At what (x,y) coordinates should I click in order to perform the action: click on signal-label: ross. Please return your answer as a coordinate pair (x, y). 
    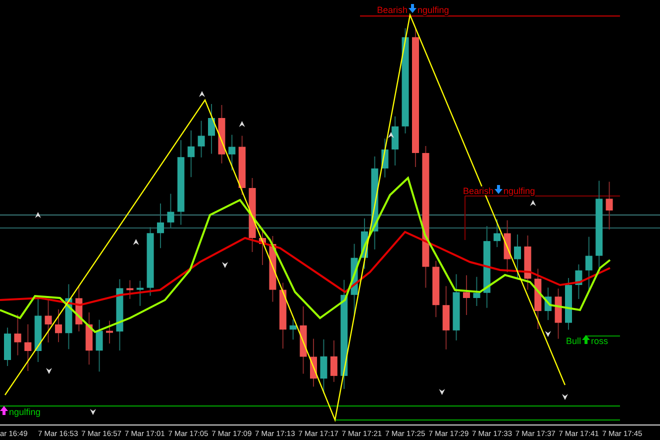
    Looking at the image, I should click on (599, 341).